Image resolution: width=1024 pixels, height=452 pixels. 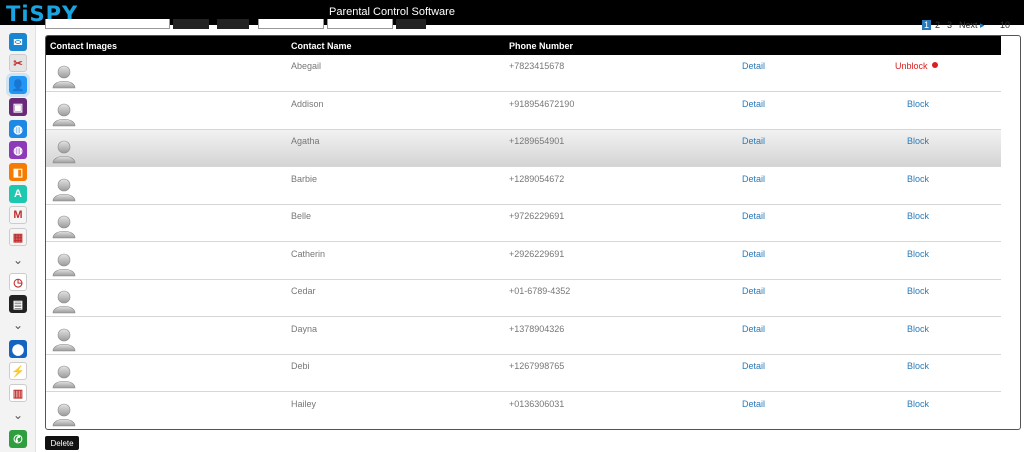 I want to click on table-row: Addison +918954672190 Detail Block, so click(x=523, y=111).